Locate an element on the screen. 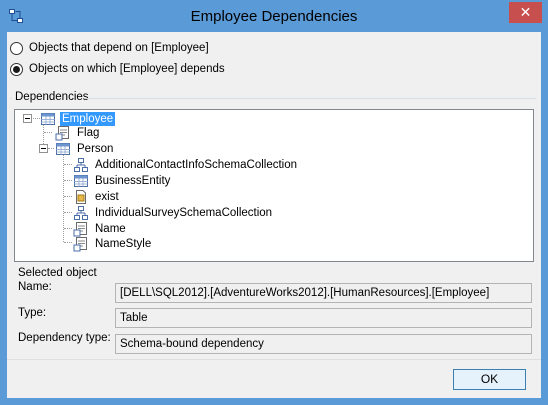  tree-node-flag: Flag is located at coordinates (78, 133).